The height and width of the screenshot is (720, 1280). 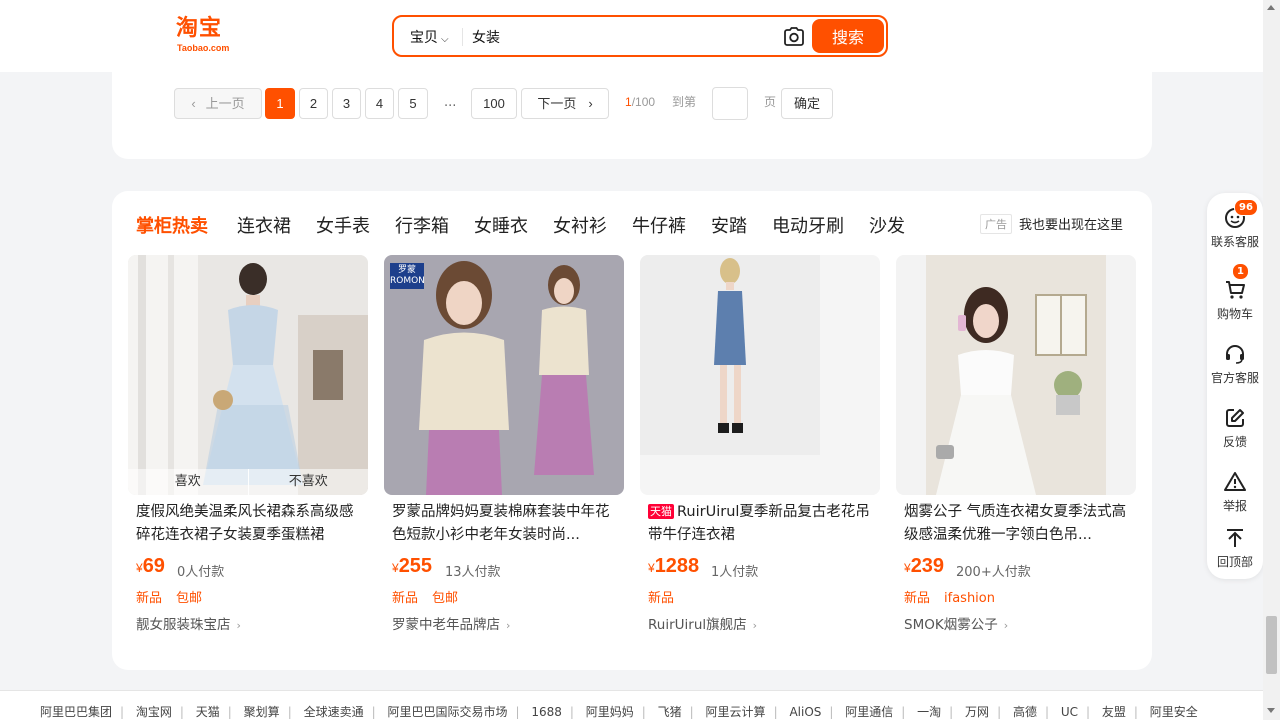 What do you see at coordinates (238, 625) in the screenshot?
I see `chevron-right-icon: ›` at bounding box center [238, 625].